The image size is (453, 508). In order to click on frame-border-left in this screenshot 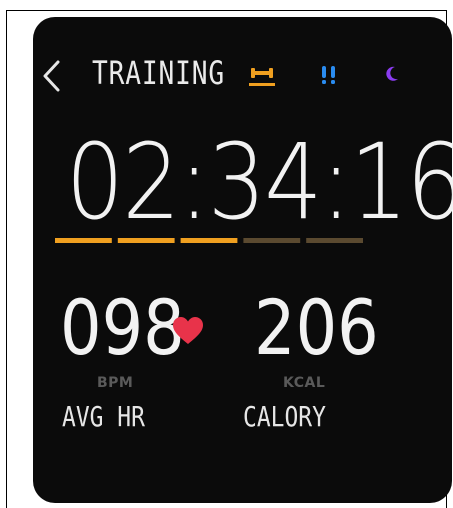, I will do `click(6, 259)`.